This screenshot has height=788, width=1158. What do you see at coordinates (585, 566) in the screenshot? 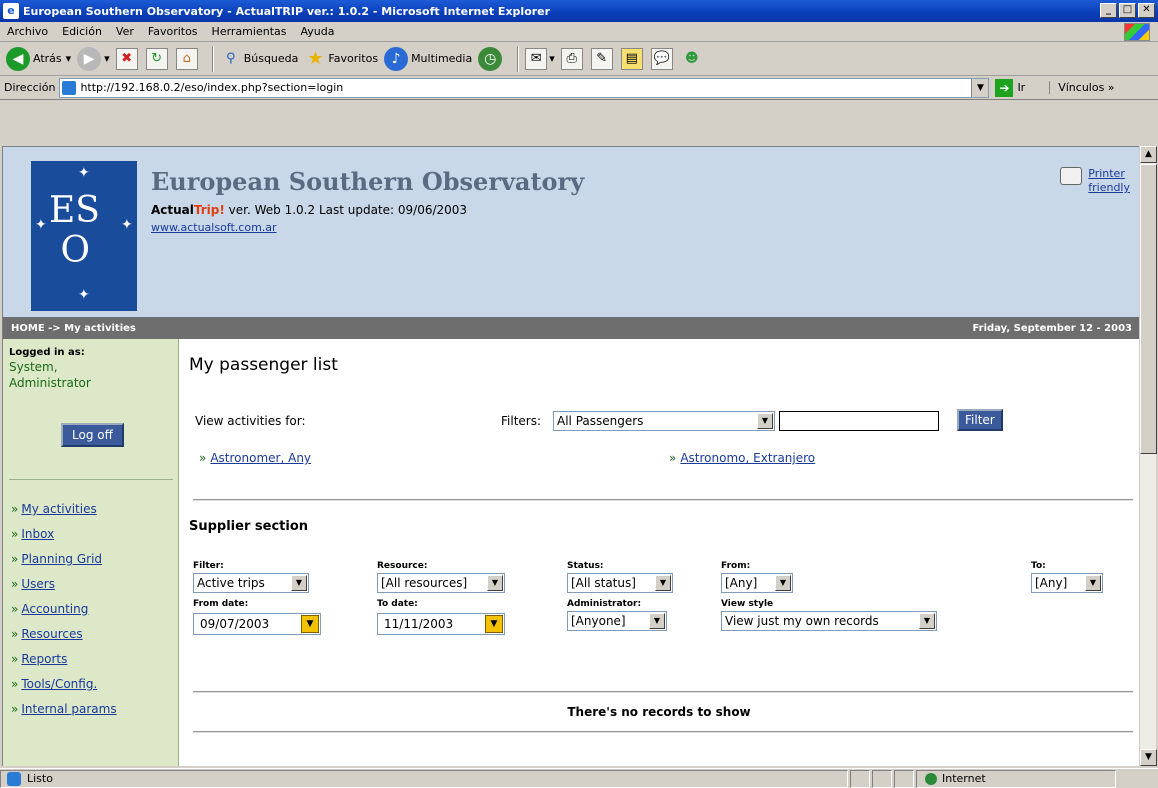
I see `status-label: Status:` at bounding box center [585, 566].